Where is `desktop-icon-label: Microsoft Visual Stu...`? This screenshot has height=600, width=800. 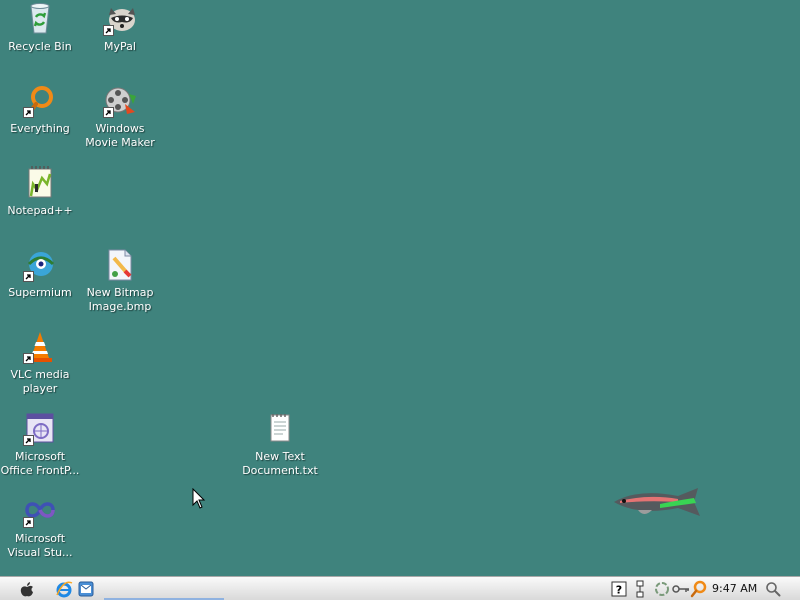 desktop-icon-label: Microsoft Visual Stu... is located at coordinates (40, 545).